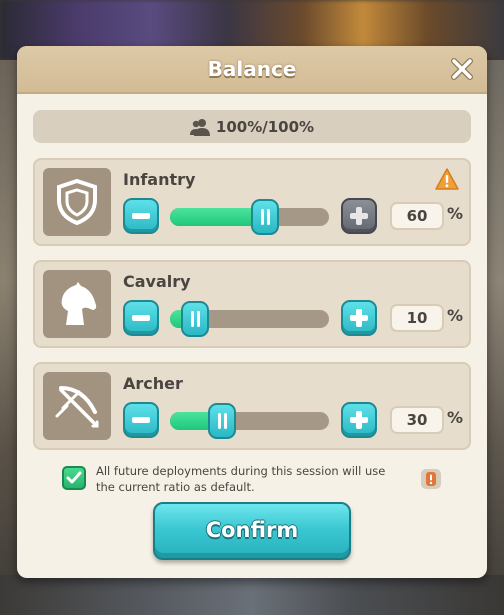  I want to click on unit-row-infantry: Infantry 60 %, so click(252, 202).